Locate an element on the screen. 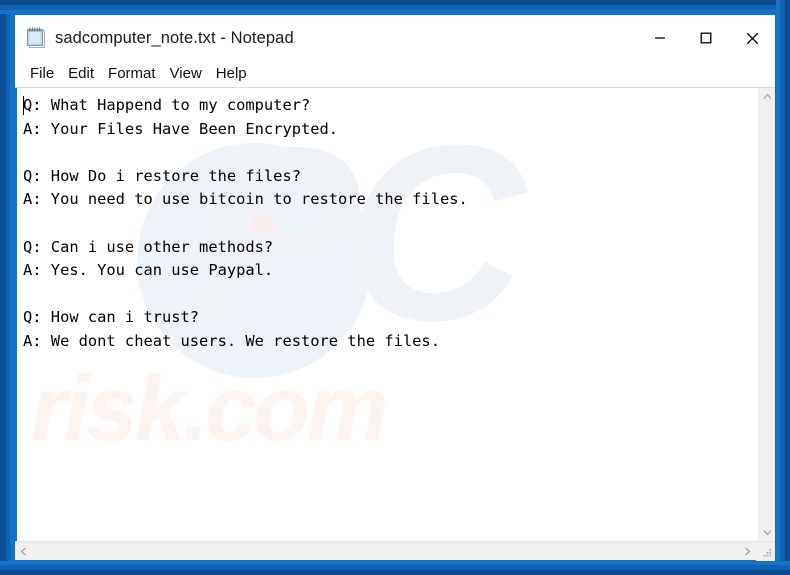 The height and width of the screenshot is (575, 790). horizontal-scrollbar-row is located at coordinates (395, 551).